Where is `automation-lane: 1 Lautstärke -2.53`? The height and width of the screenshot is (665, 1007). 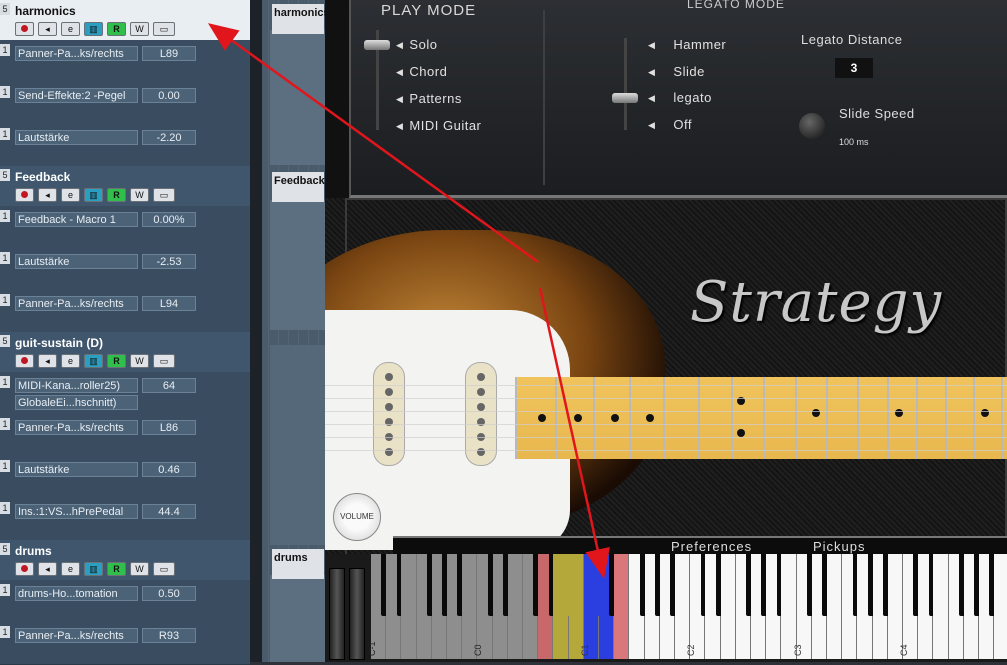
automation-lane: 1 Lautstärke -2.53 is located at coordinates (125, 269).